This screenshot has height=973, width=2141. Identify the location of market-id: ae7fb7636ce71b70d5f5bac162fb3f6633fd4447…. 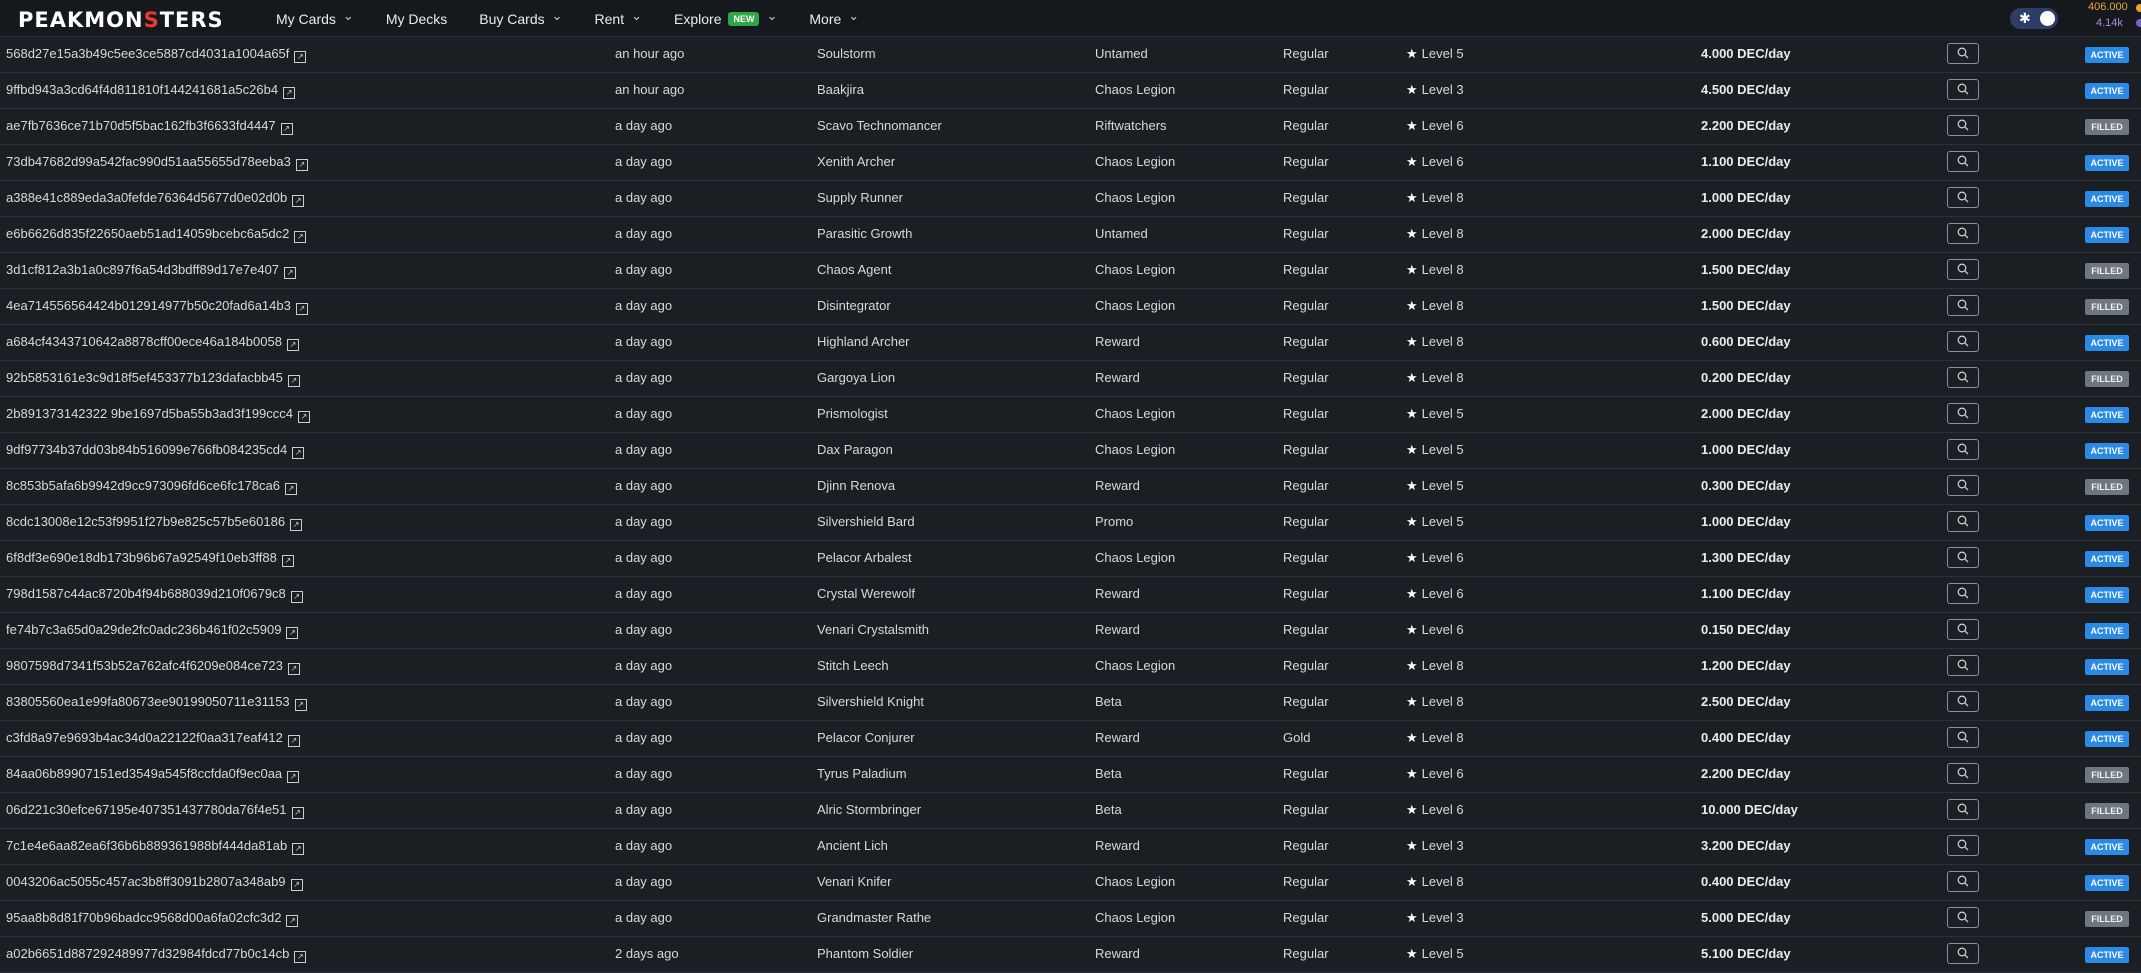
(149, 126).